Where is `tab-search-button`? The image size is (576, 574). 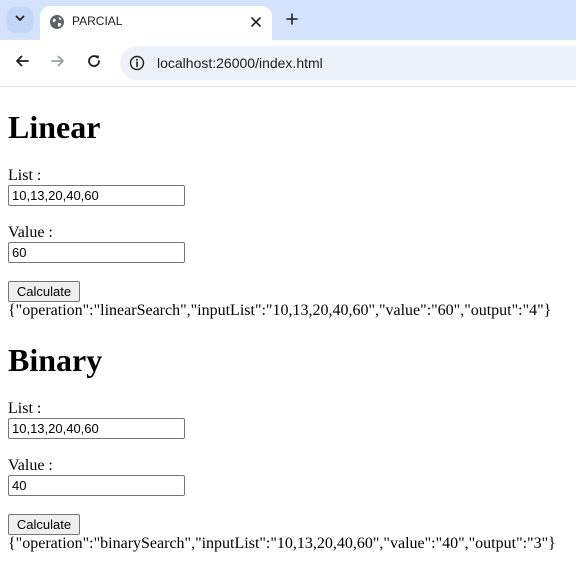
tab-search-button is located at coordinates (20, 20).